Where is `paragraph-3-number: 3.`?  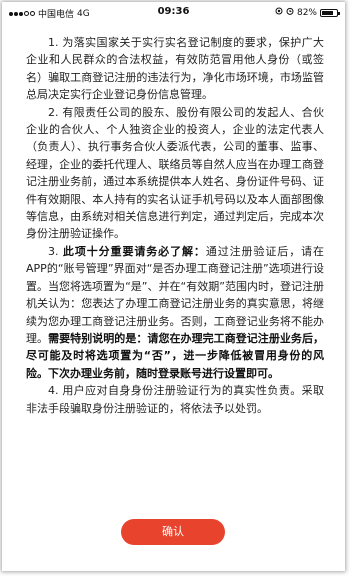 paragraph-3-number: 3. is located at coordinates (55, 251).